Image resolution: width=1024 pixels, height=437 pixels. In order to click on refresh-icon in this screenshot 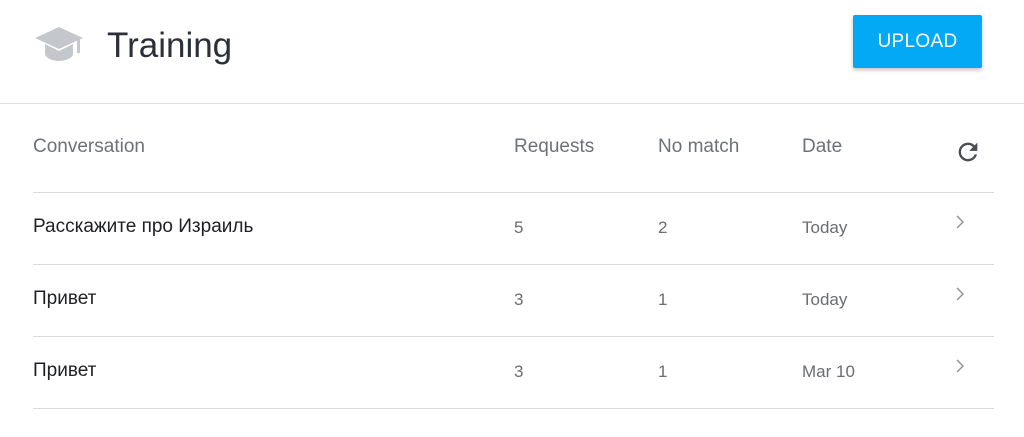, I will do `click(968, 152)`.